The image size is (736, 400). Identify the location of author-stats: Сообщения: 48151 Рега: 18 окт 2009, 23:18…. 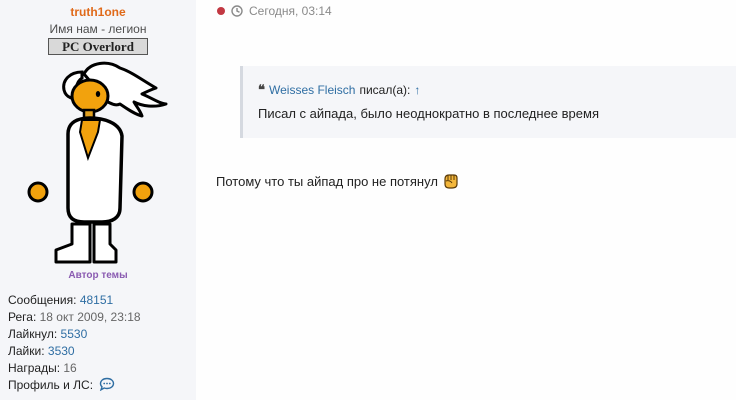
(74, 343).